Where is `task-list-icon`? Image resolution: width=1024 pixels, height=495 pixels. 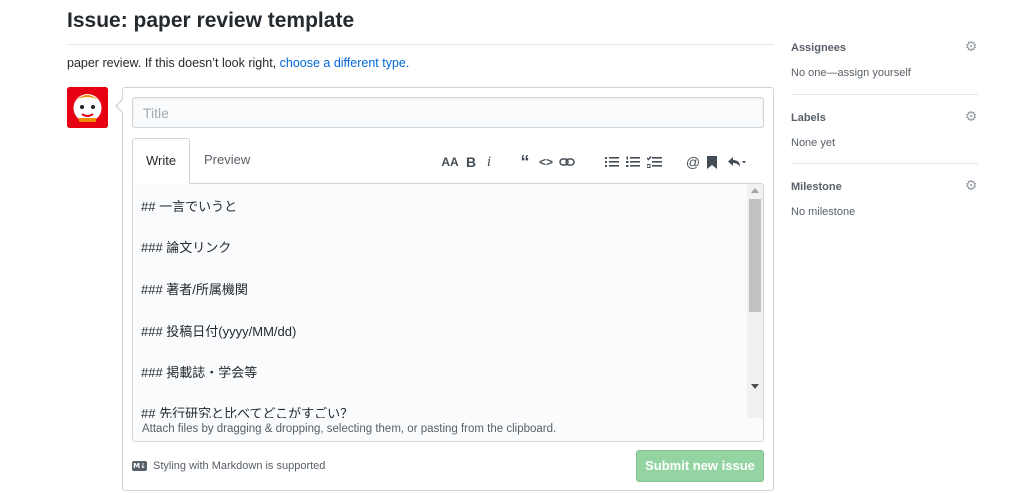
task-list-icon is located at coordinates (654, 162).